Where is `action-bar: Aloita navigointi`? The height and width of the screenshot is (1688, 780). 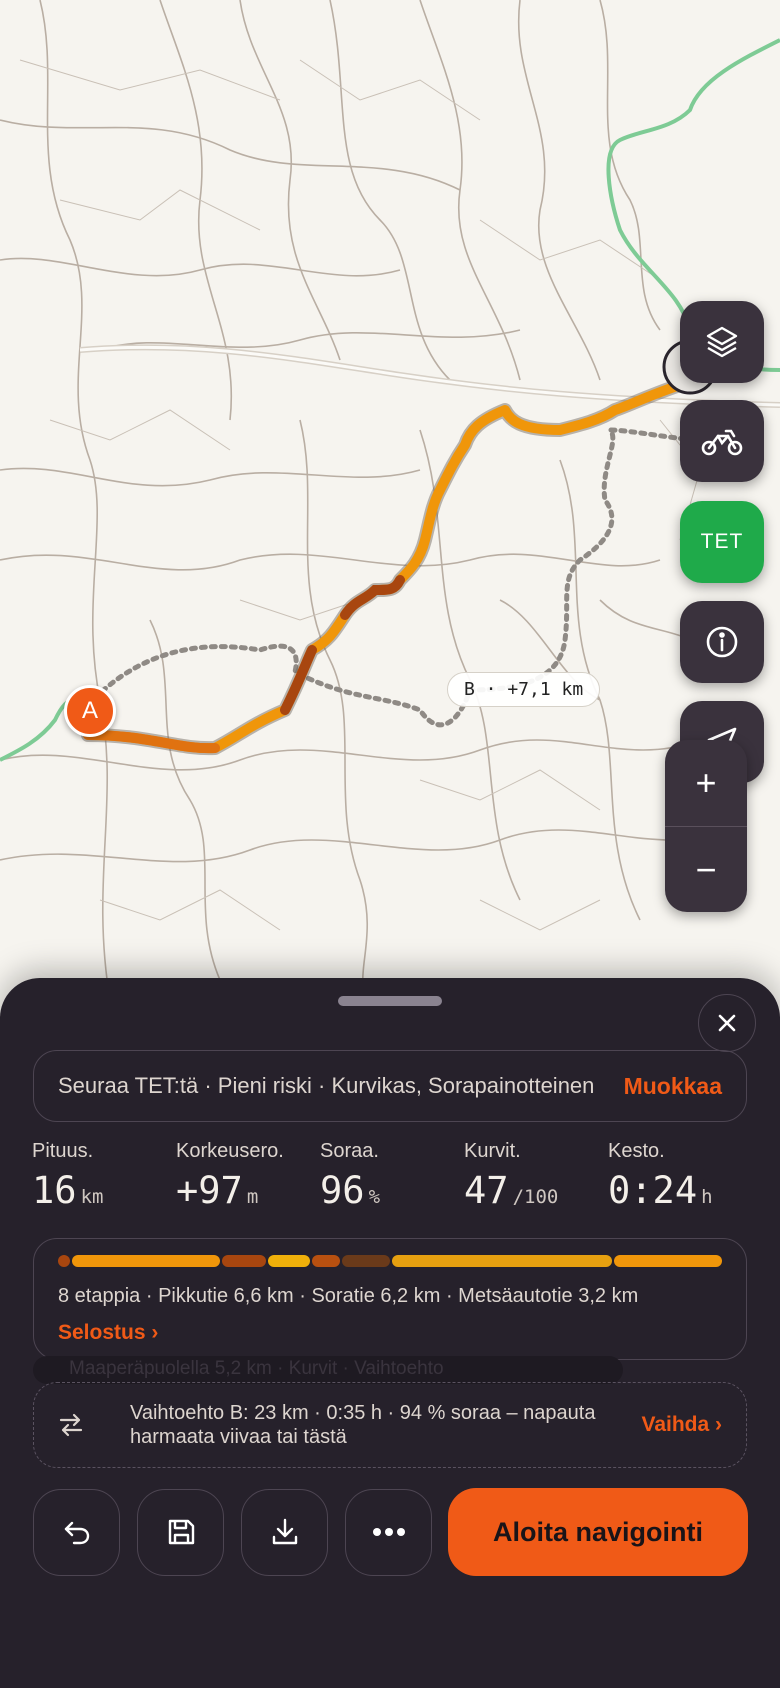 action-bar: Aloita navigointi is located at coordinates (390, 1532).